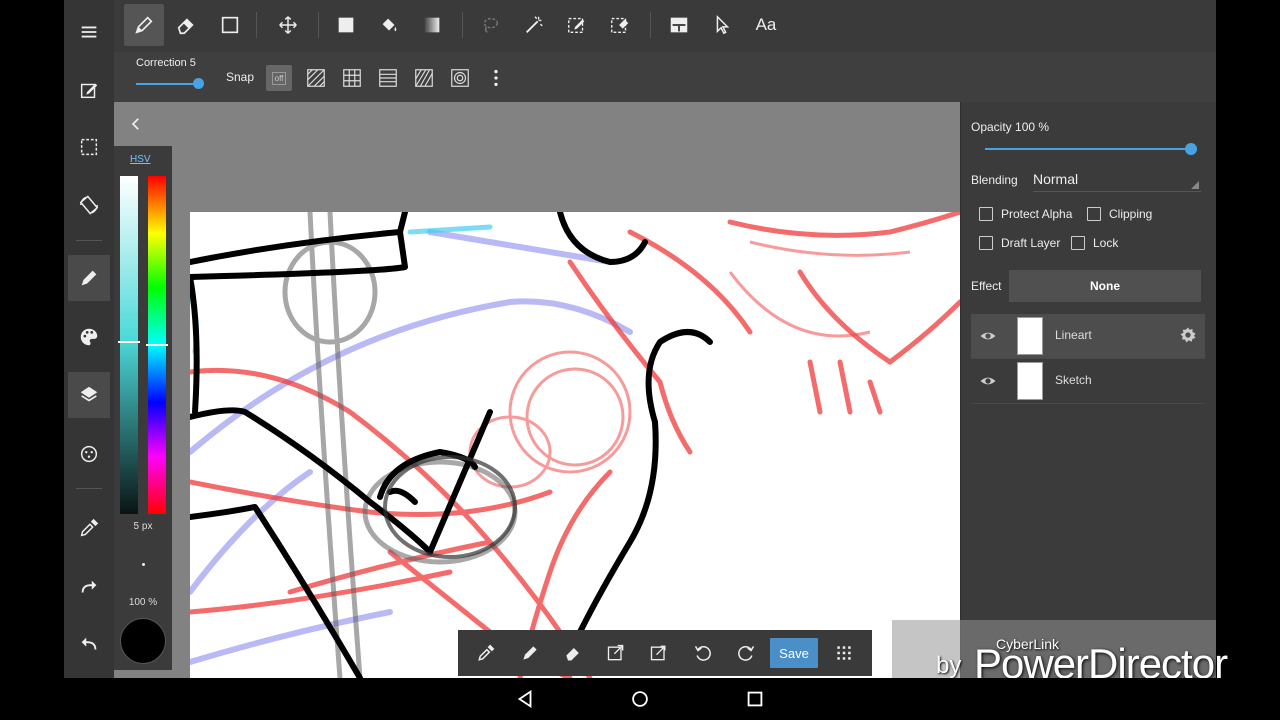  Describe the element at coordinates (129, 345) in the screenshot. I see `saturation-value-bar` at that location.